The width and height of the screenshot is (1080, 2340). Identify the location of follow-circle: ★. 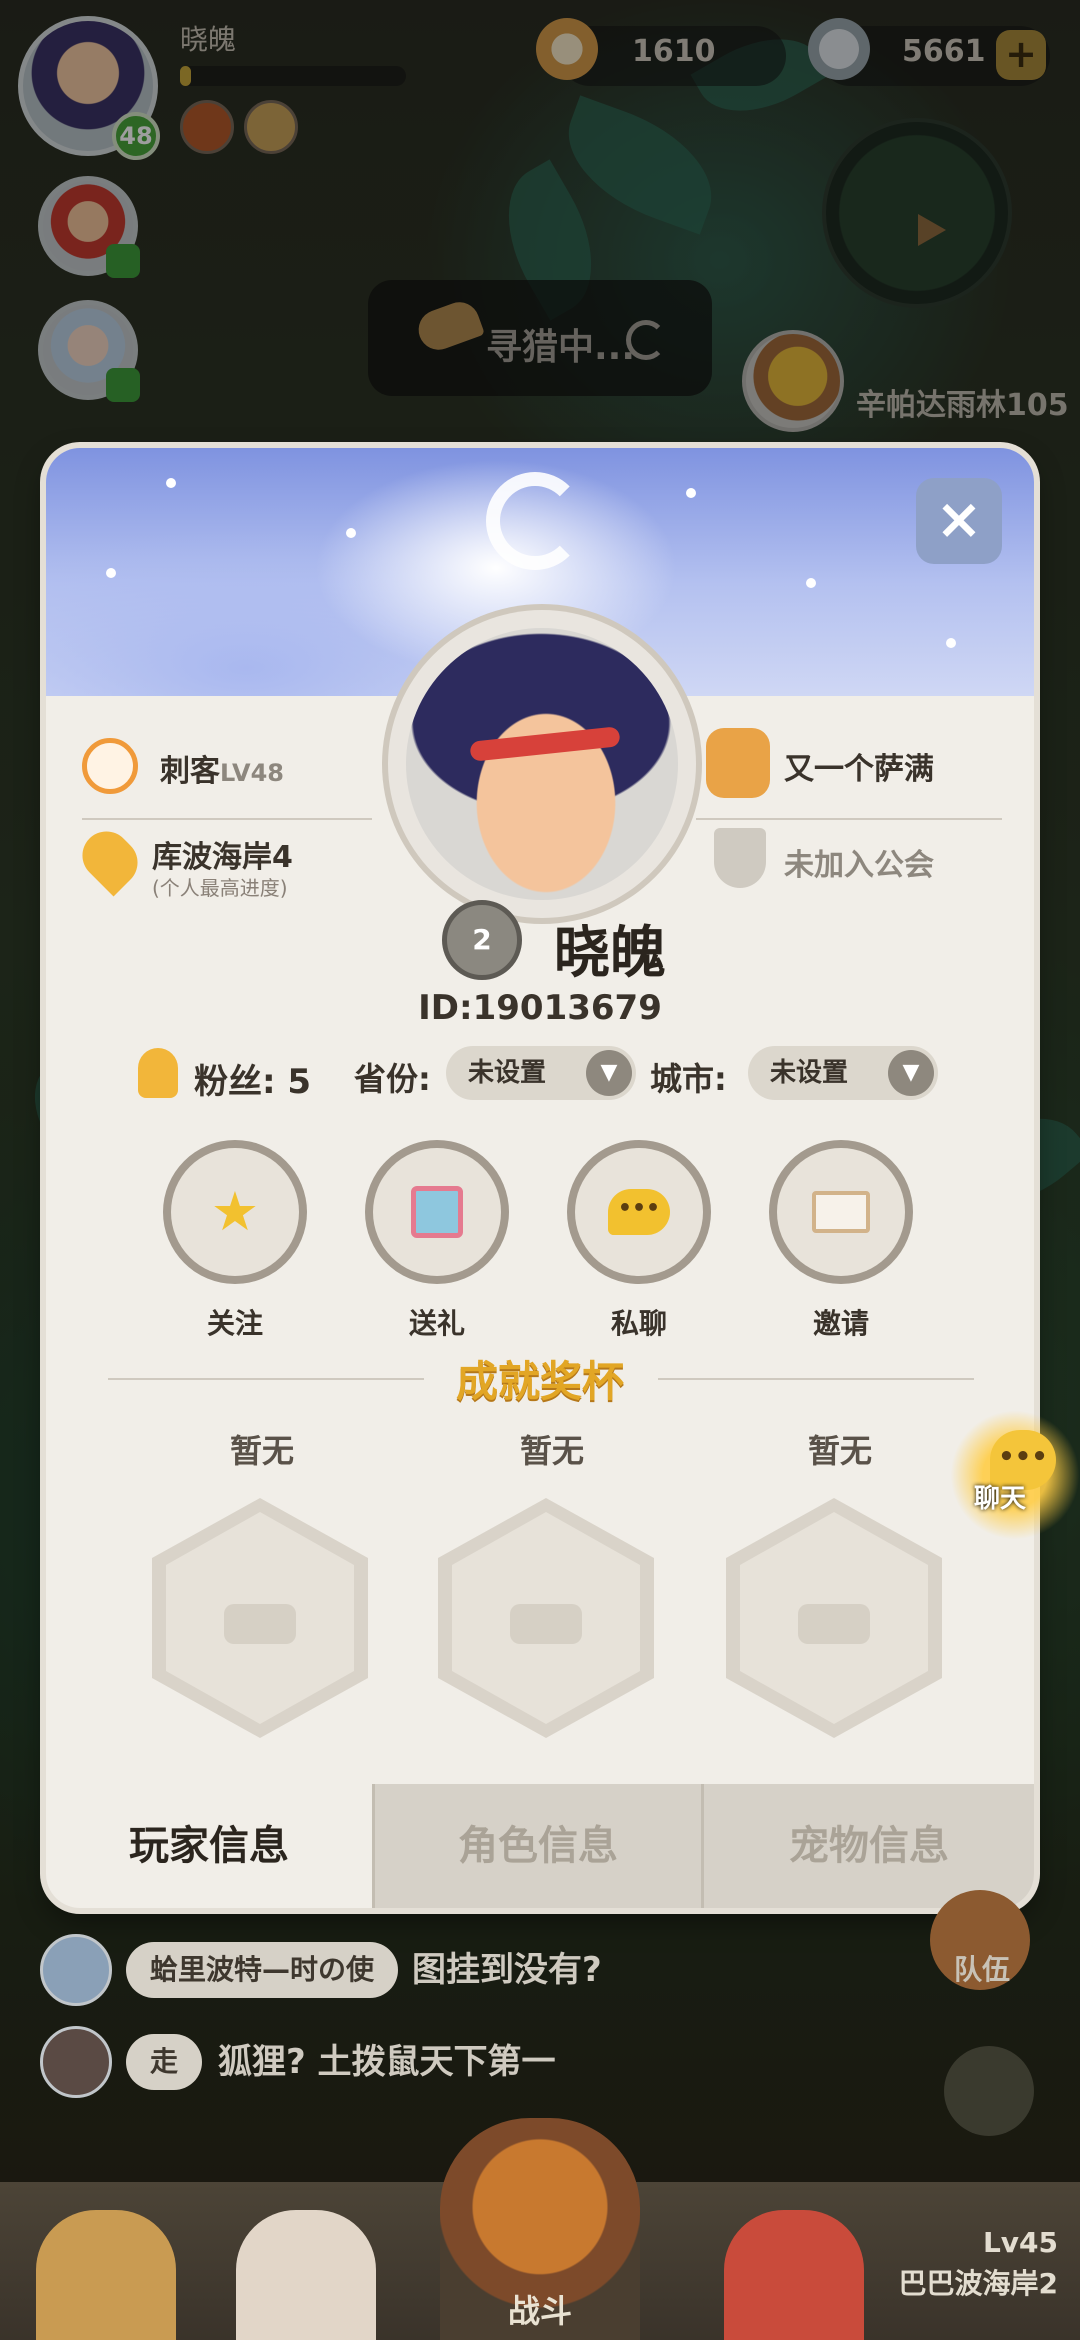
(235, 1212).